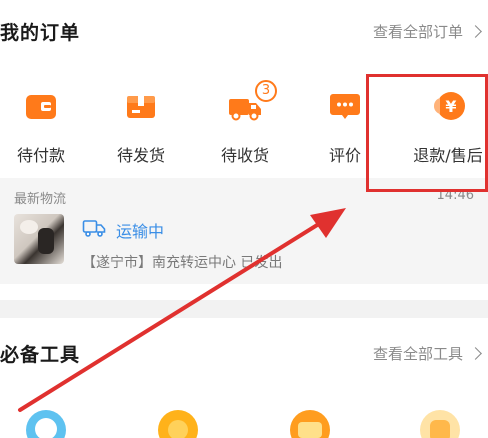 Image resolution: width=488 pixels, height=438 pixels. What do you see at coordinates (310, 430) in the screenshot?
I see `promo-star-icon` at bounding box center [310, 430].